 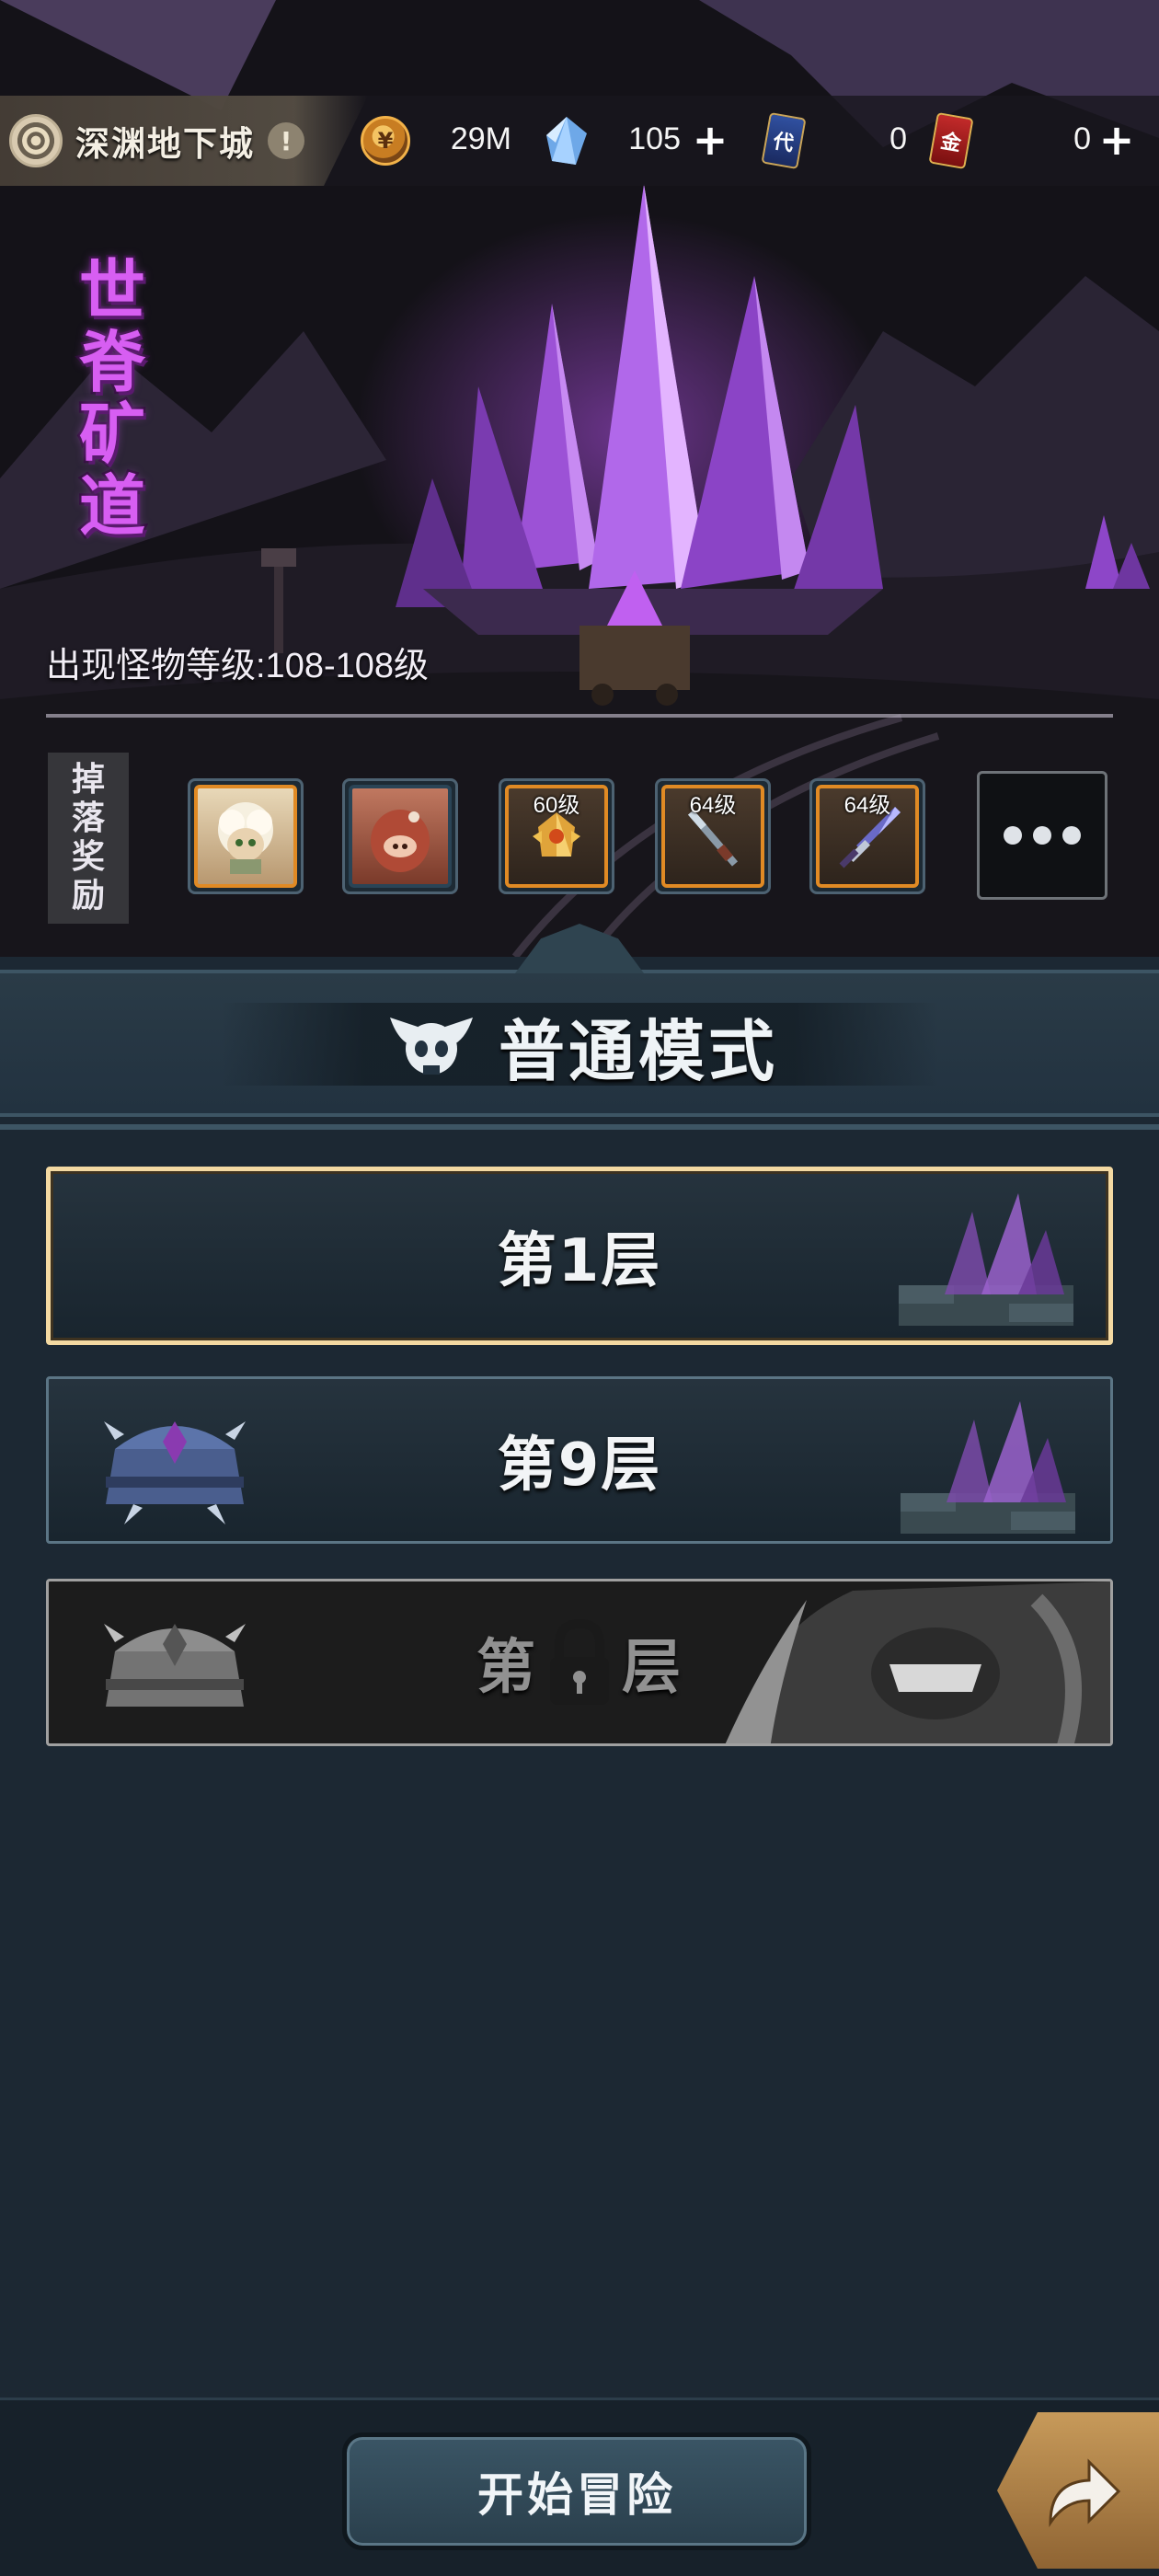 What do you see at coordinates (1116, 140) in the screenshot?
I see `add-red-card-button: +` at bounding box center [1116, 140].